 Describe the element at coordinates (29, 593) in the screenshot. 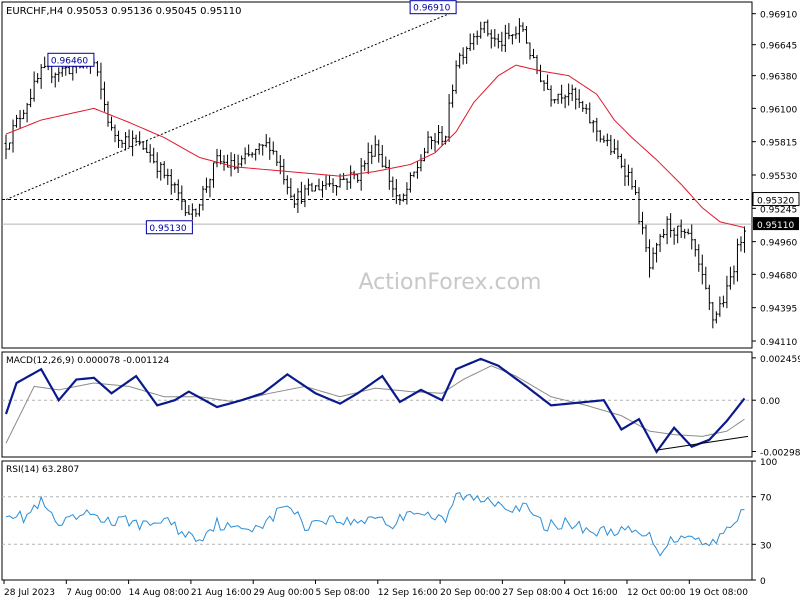

I see `x-tick-label: 28 Jul 2023` at that location.